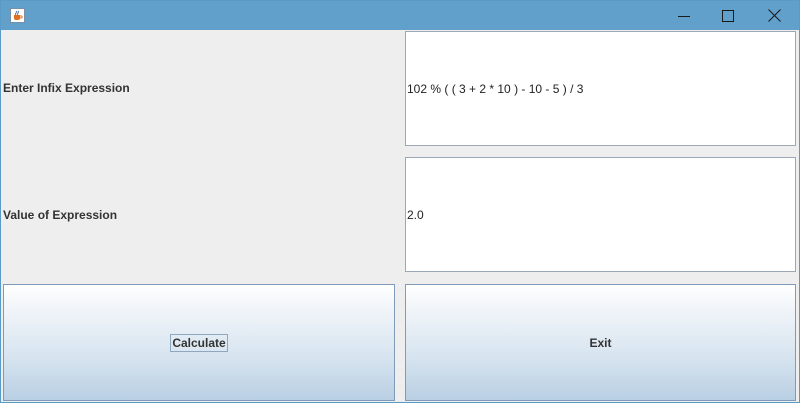 The height and width of the screenshot is (403, 800). I want to click on calculate-button-label: Calculate, so click(199, 342).